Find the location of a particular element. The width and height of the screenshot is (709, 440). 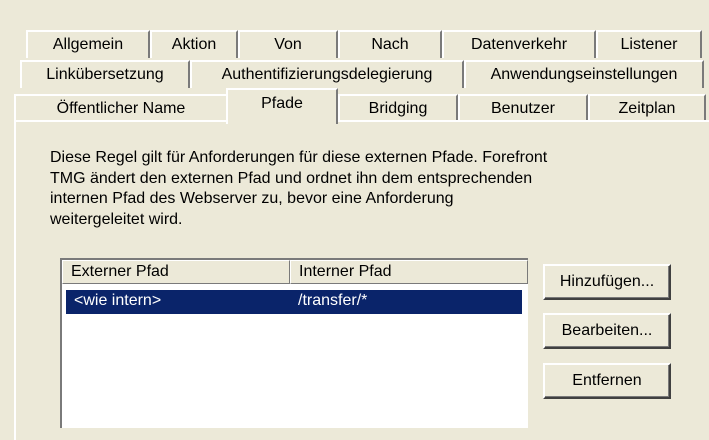

tab-linkuebersetzung: Linkübersetzung is located at coordinates (105, 74).